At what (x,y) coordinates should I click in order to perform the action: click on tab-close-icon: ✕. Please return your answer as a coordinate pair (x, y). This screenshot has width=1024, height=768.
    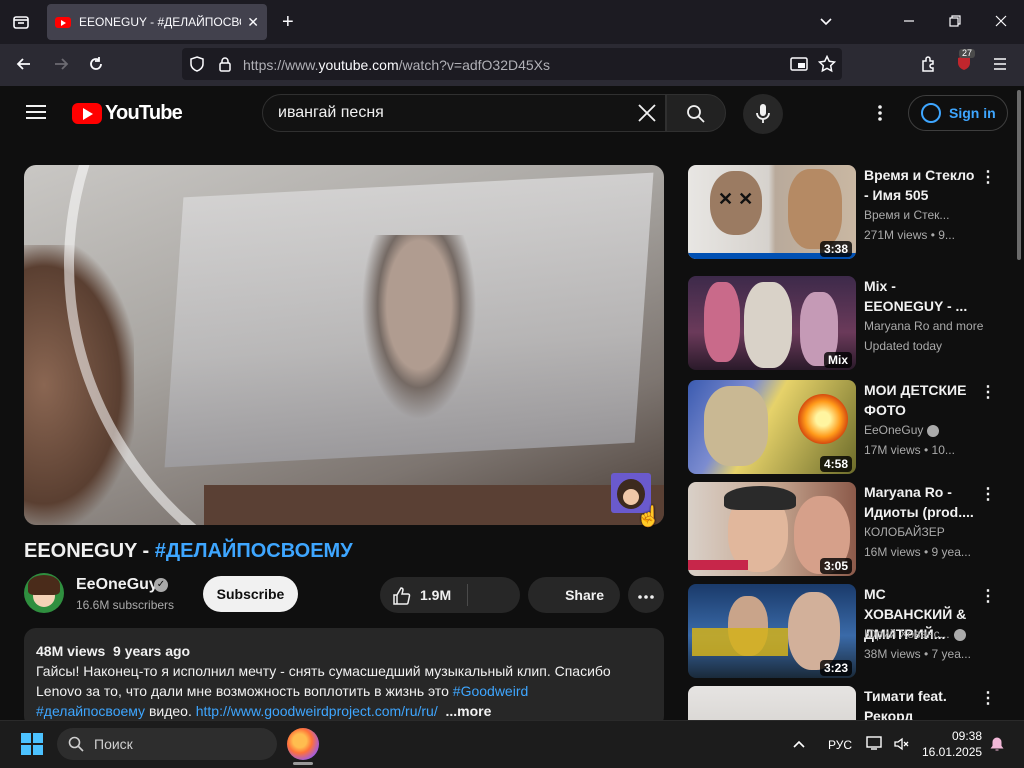
    Looking at the image, I should click on (253, 22).